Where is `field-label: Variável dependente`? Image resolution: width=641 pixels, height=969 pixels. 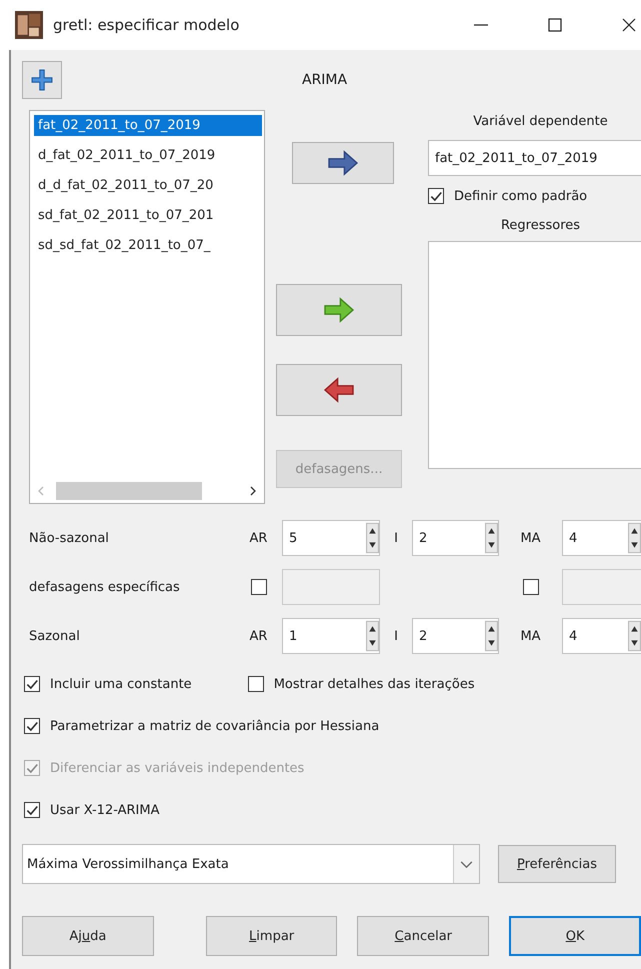 field-label: Variável dependente is located at coordinates (540, 121).